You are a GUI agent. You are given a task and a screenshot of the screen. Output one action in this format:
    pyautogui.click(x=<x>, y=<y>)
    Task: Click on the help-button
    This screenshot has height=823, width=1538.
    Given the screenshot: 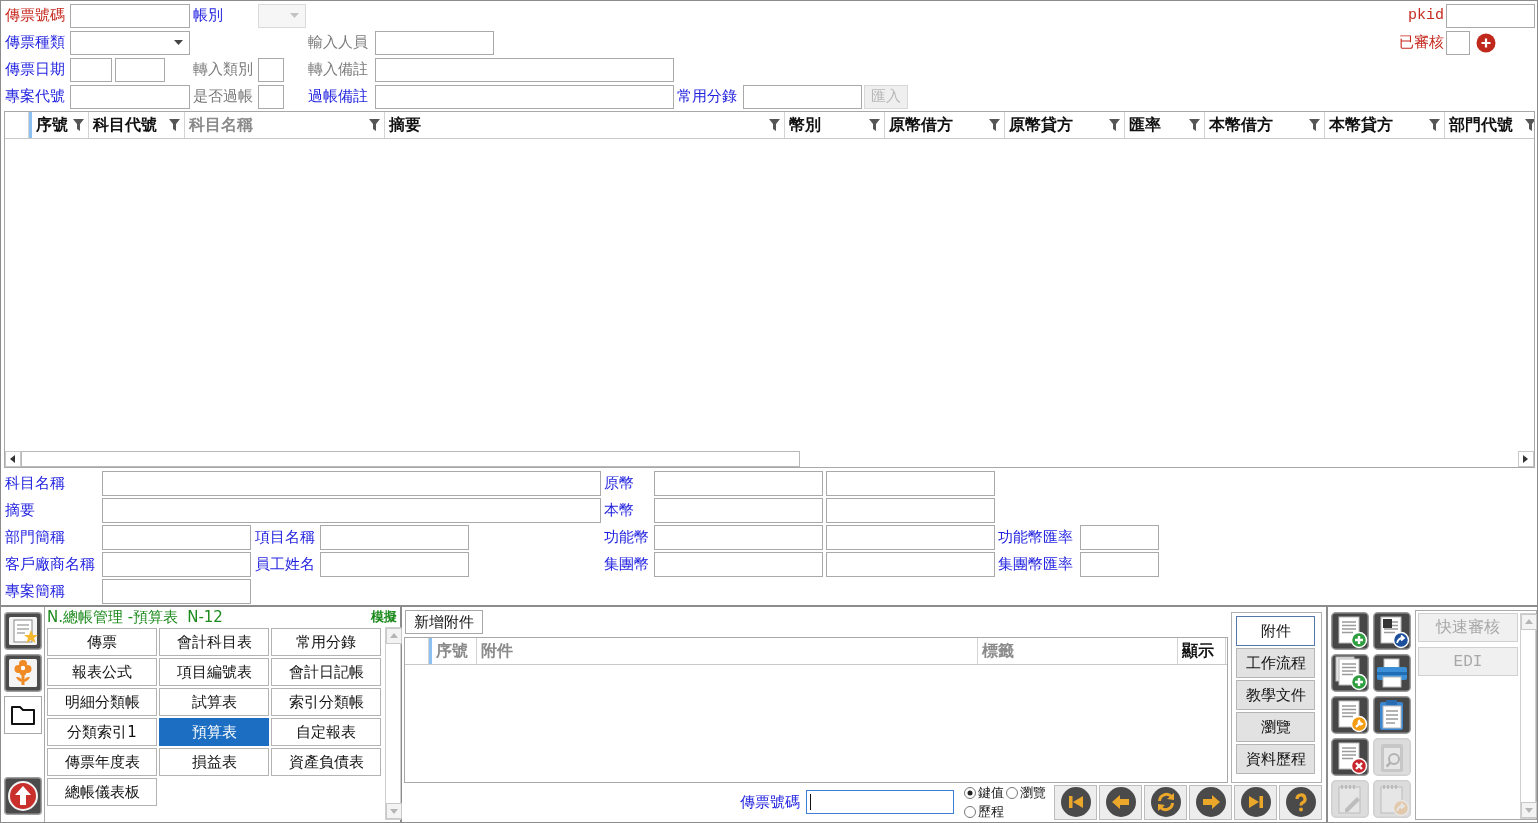 What is the action you would take?
    pyautogui.click(x=1300, y=802)
    